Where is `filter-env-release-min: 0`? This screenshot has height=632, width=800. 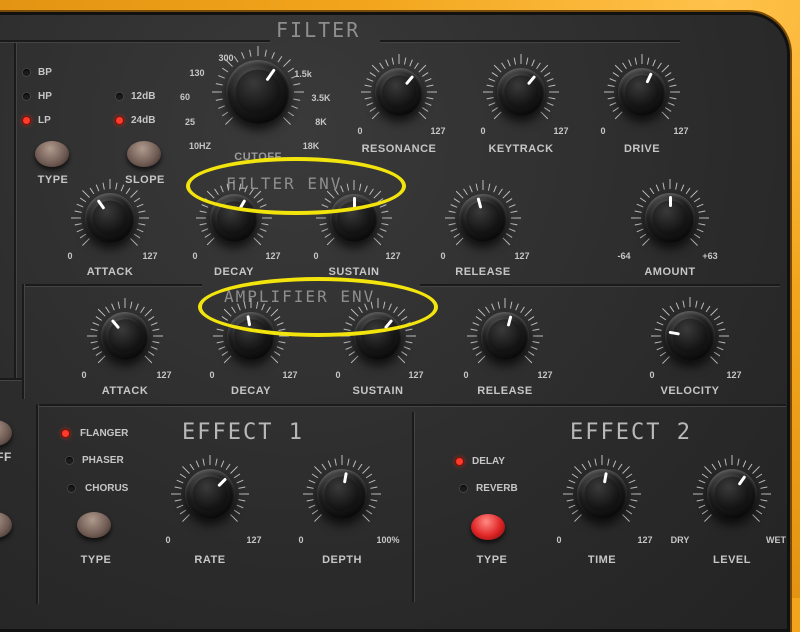 filter-env-release-min: 0 is located at coordinates (443, 256).